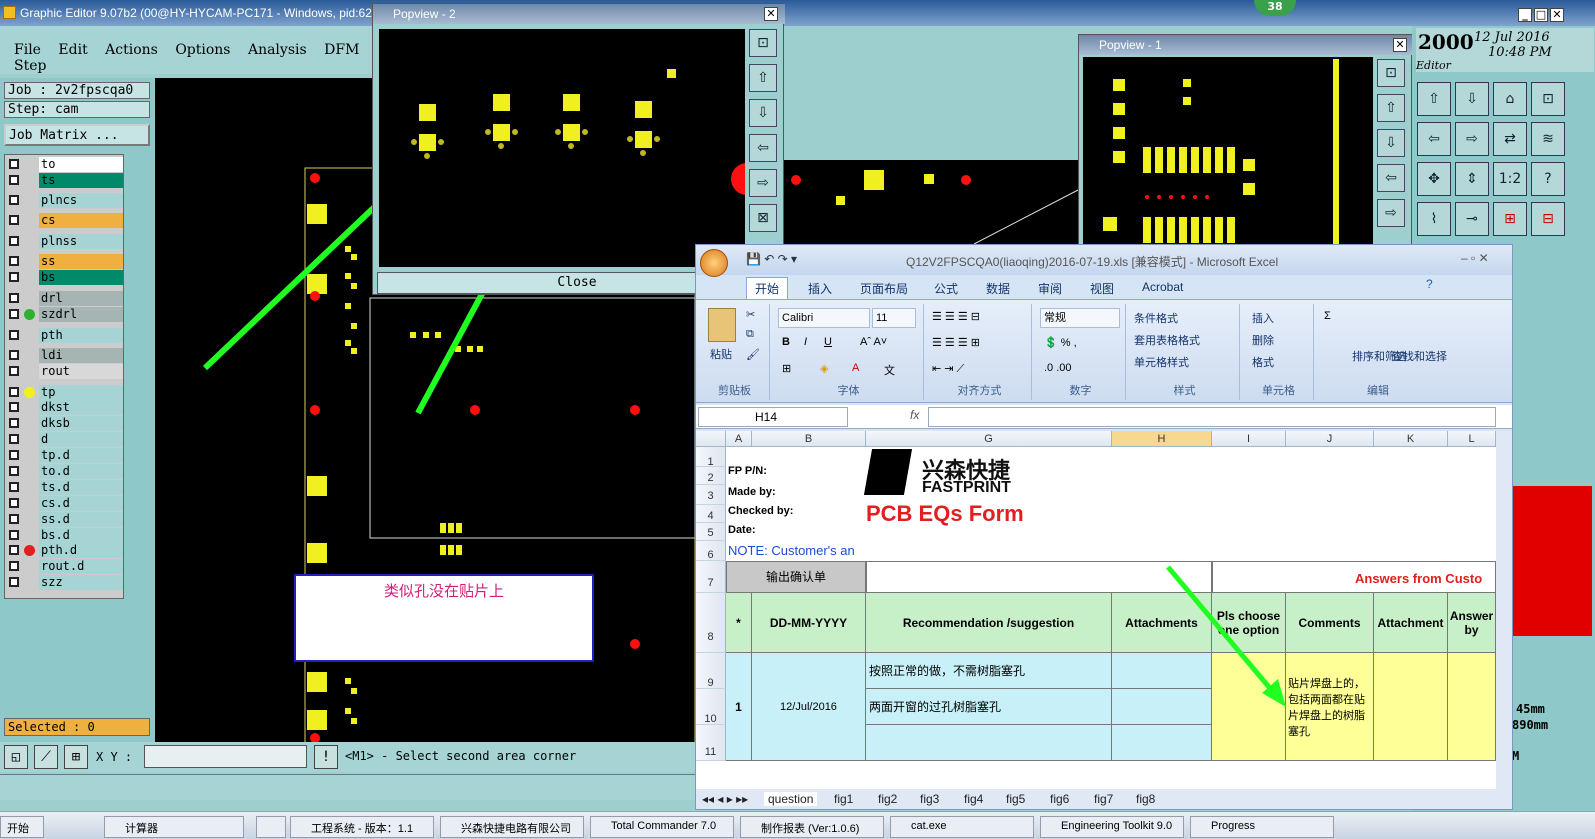 The height and width of the screenshot is (839, 1595). Describe the element at coordinates (763, 43) in the screenshot. I see `view-fit-icon: ⊡` at that location.